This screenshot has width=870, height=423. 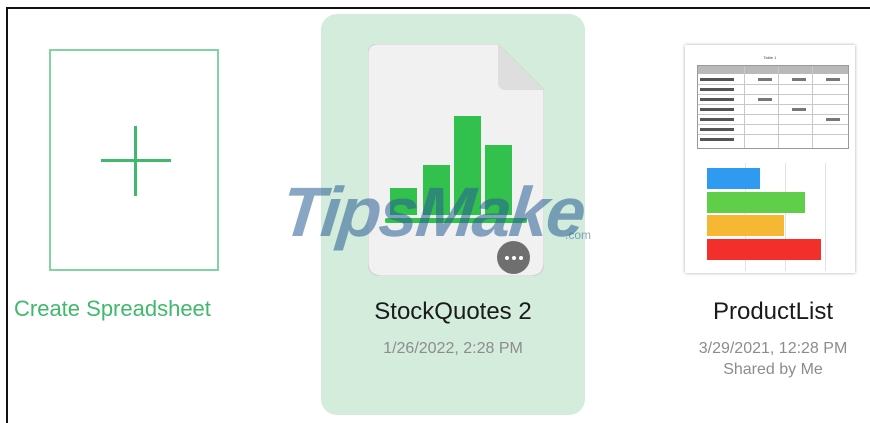 I want to click on file-date: 1/26/2022, 2:28 PM, so click(x=453, y=348).